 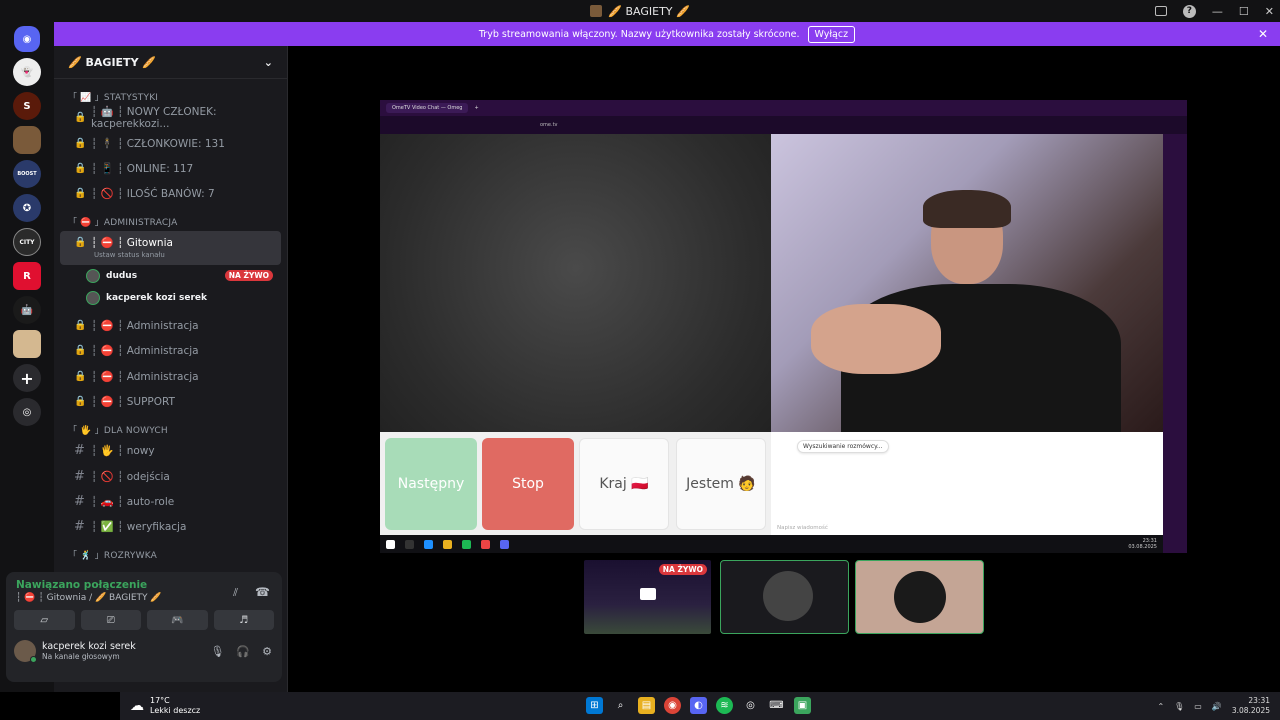 What do you see at coordinates (1244, 11) in the screenshot?
I see `maximize-button: ☐` at bounding box center [1244, 11].